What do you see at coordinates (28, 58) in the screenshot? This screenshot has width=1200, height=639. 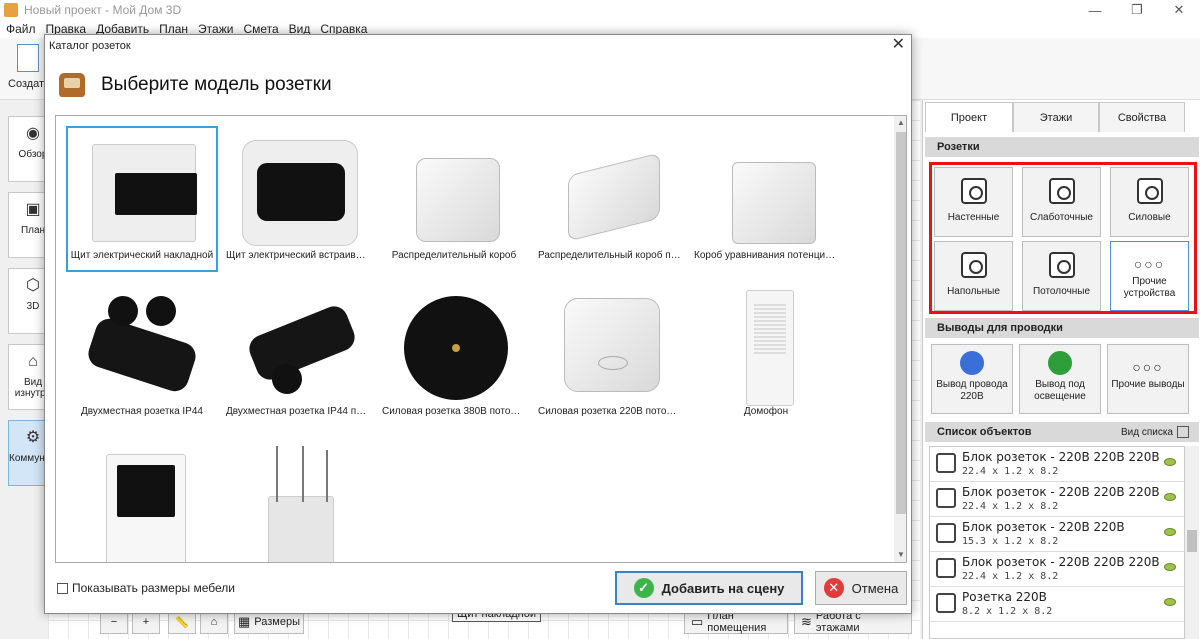 I see `new-document-icon` at bounding box center [28, 58].